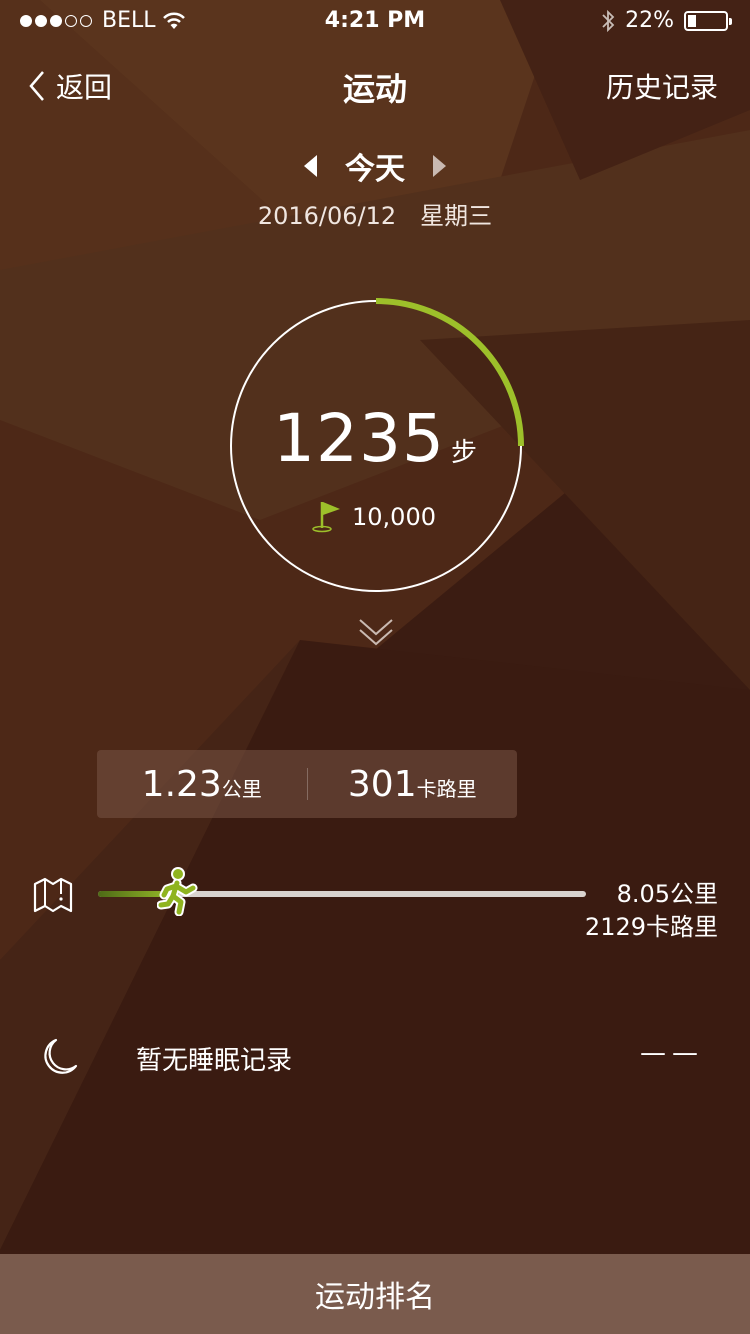 Image resolution: width=750 pixels, height=1334 pixels. What do you see at coordinates (181, 784) in the screenshot?
I see `distance-value: 1.23` at bounding box center [181, 784].